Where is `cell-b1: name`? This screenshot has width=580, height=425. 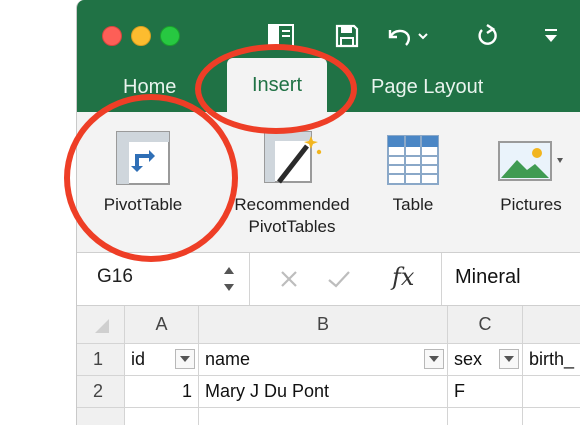
cell-b1: name is located at coordinates (323, 360).